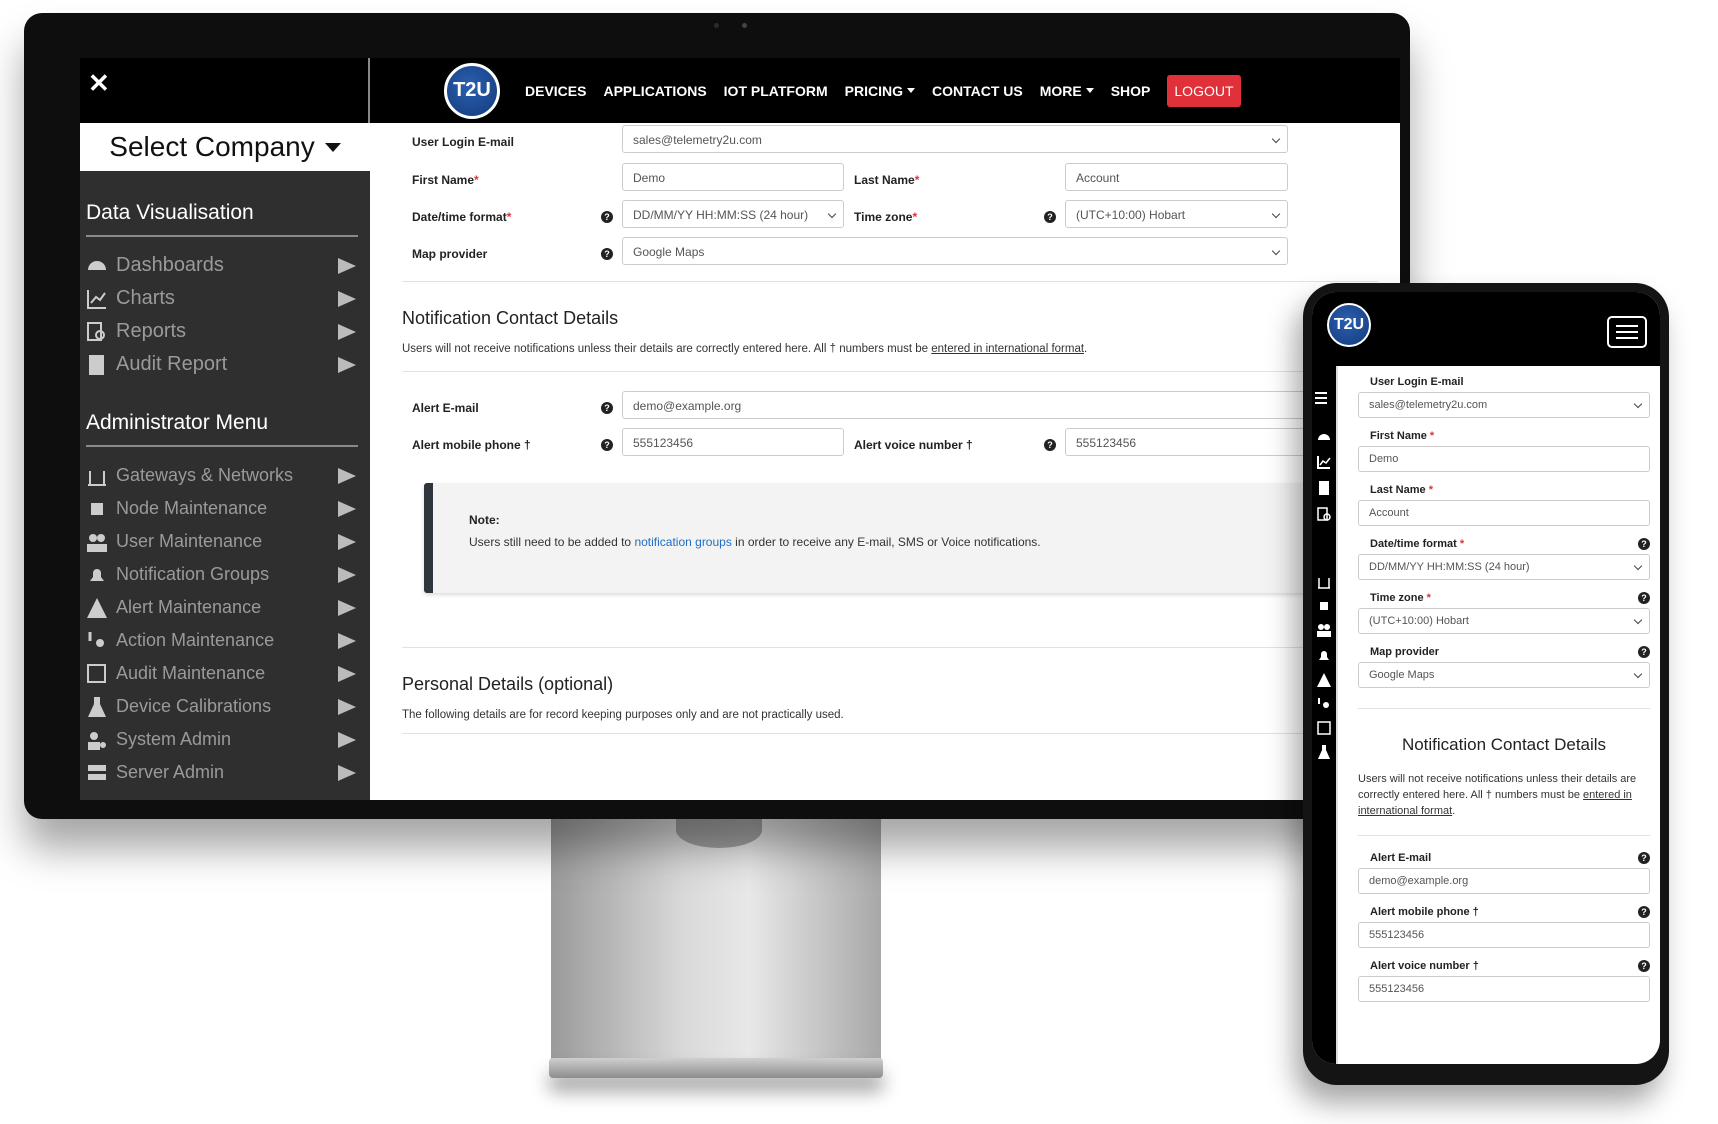 This screenshot has width=1718, height=1124. What do you see at coordinates (1324, 436) in the screenshot?
I see `gauge-icon` at bounding box center [1324, 436].